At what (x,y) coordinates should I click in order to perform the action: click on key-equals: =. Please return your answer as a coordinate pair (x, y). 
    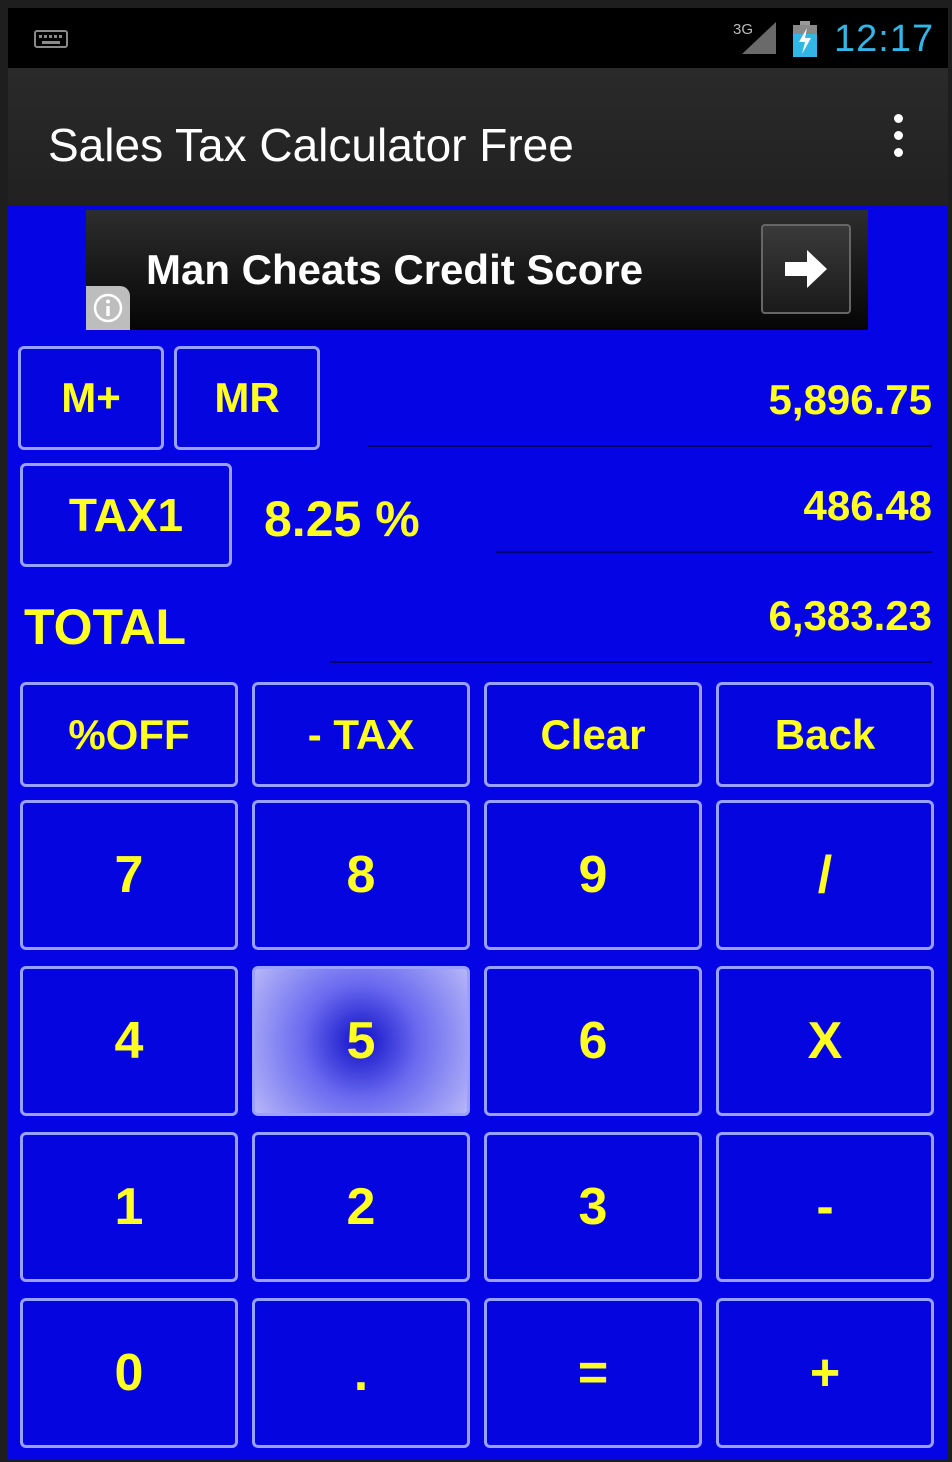
    Looking at the image, I should click on (593, 1373).